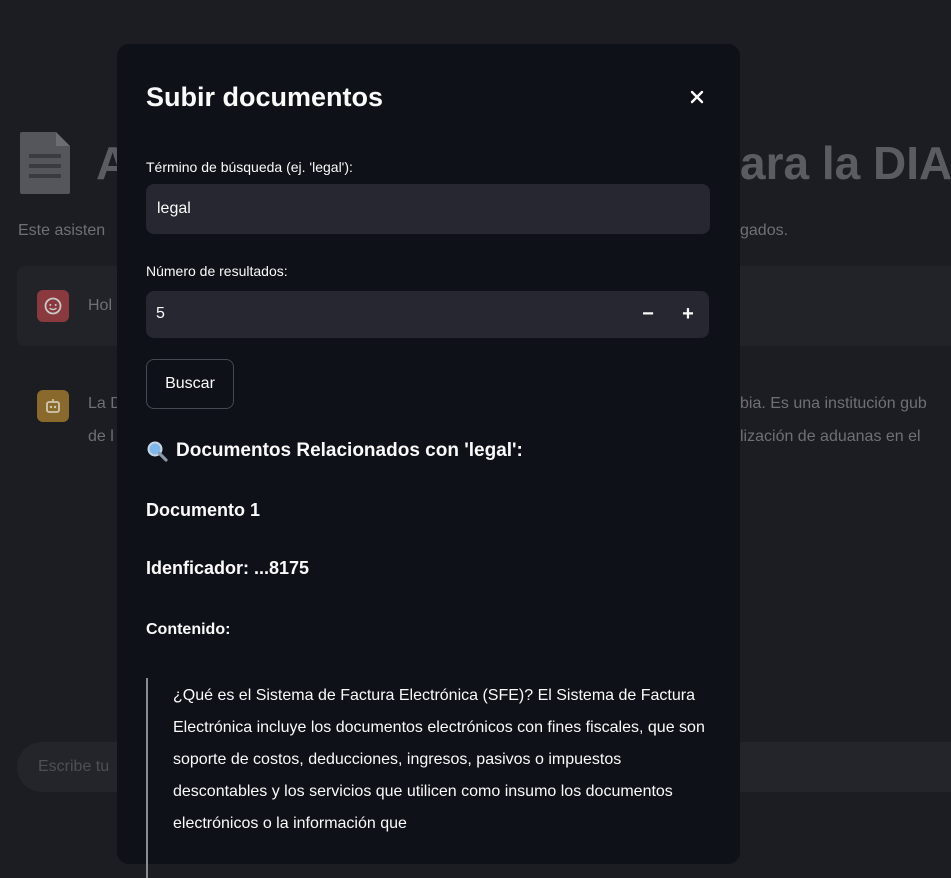 This screenshot has width=951, height=878. What do you see at coordinates (190, 384) in the screenshot?
I see `search-button: Buscar` at bounding box center [190, 384].